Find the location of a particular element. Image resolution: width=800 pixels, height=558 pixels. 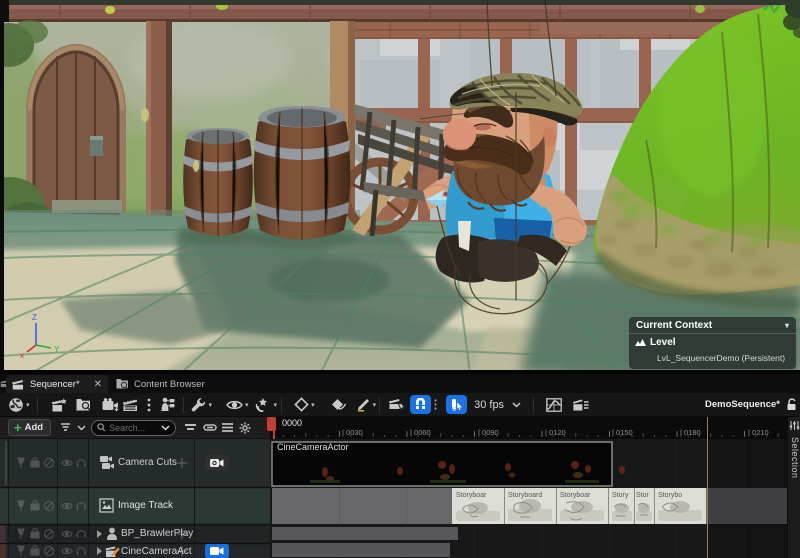

svg-text: x is located at coordinates (22, 355).